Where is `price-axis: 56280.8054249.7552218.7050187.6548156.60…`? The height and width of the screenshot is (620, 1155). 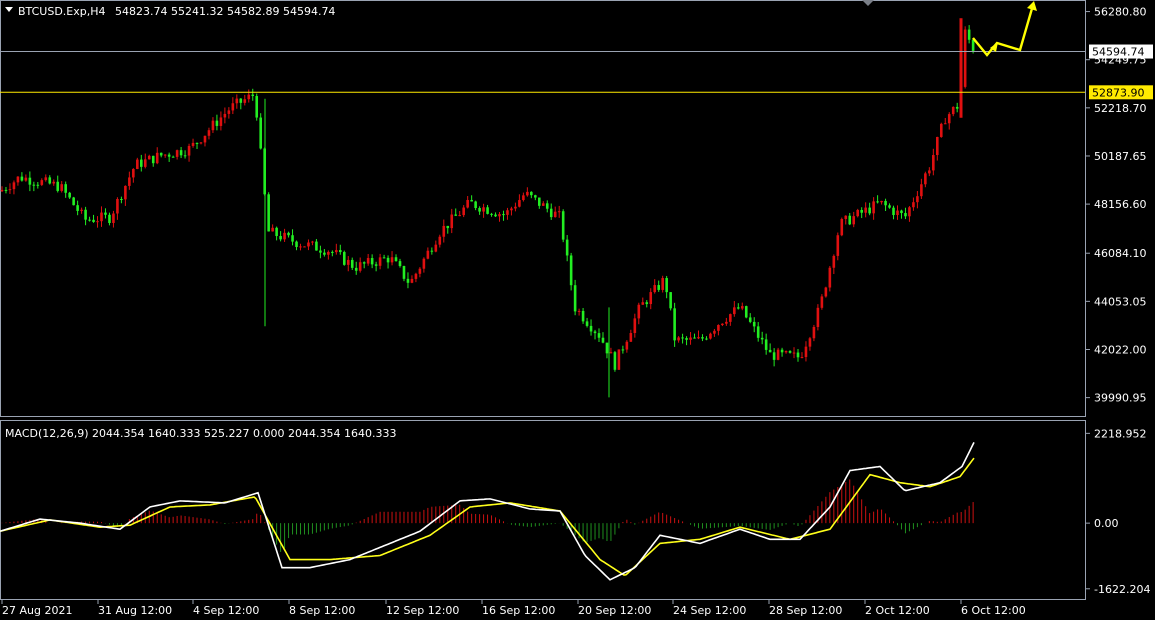 price-axis: 56280.8054249.7552218.7050187.6548156.60… is located at coordinates (1116, 205).